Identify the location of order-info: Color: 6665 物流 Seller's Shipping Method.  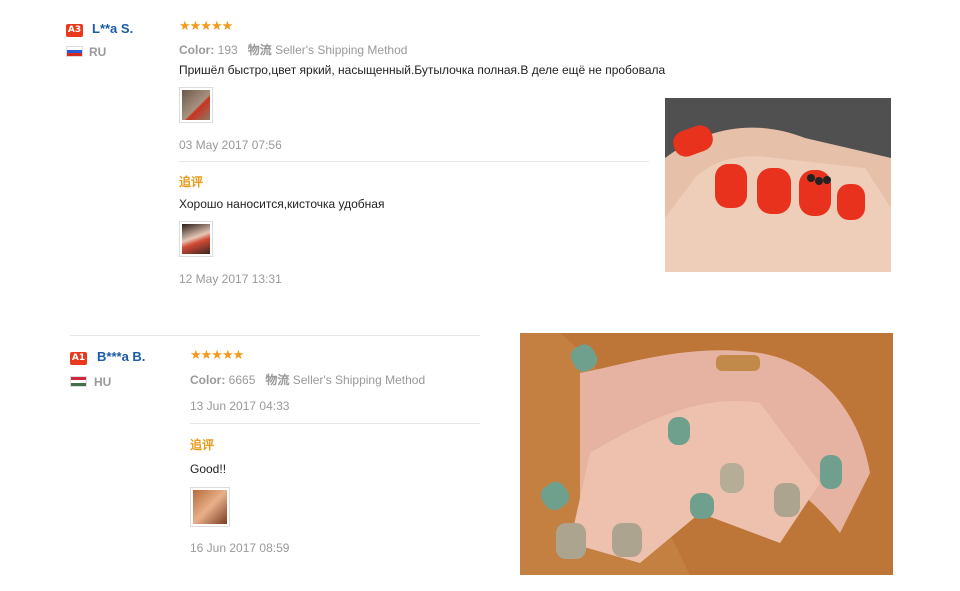
(307, 379).